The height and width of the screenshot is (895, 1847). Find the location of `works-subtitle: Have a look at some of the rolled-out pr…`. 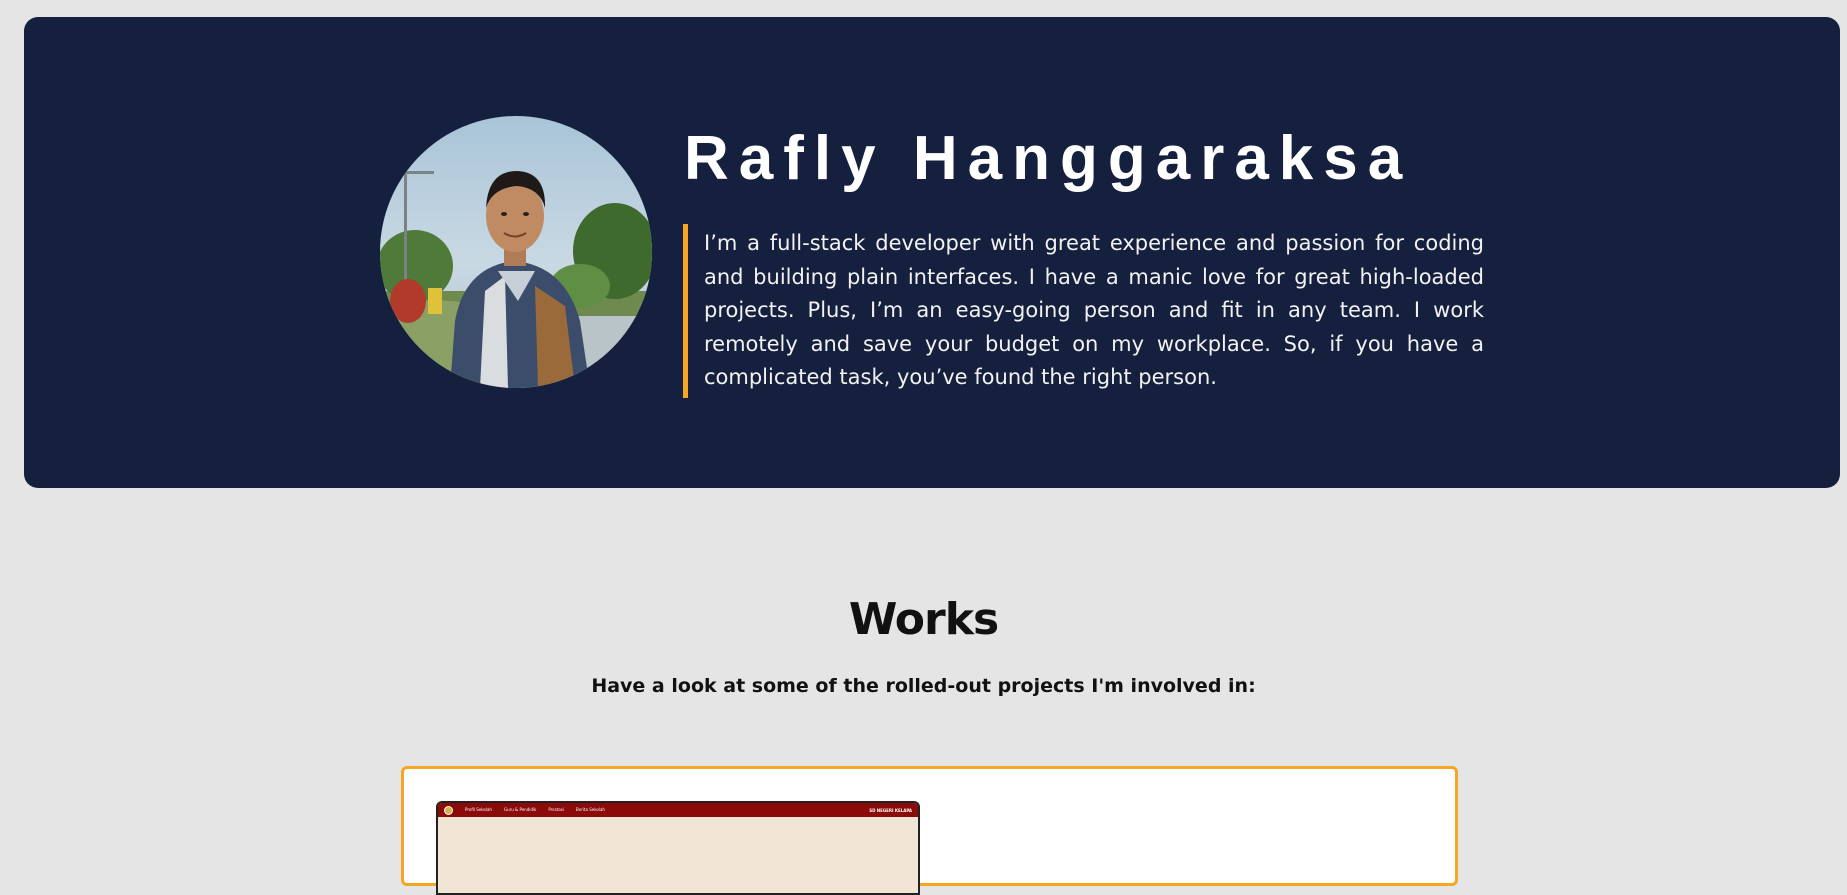

works-subtitle: Have a look at some of the rolled-out pr… is located at coordinates (923, 686).